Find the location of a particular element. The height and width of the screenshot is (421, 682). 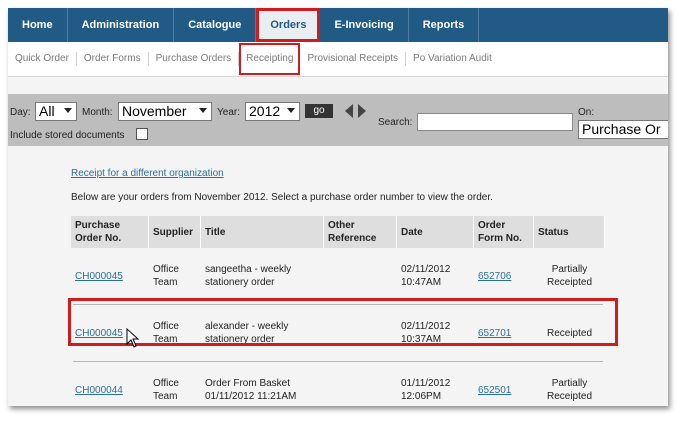

nav-reports: Reports is located at coordinates (444, 25).